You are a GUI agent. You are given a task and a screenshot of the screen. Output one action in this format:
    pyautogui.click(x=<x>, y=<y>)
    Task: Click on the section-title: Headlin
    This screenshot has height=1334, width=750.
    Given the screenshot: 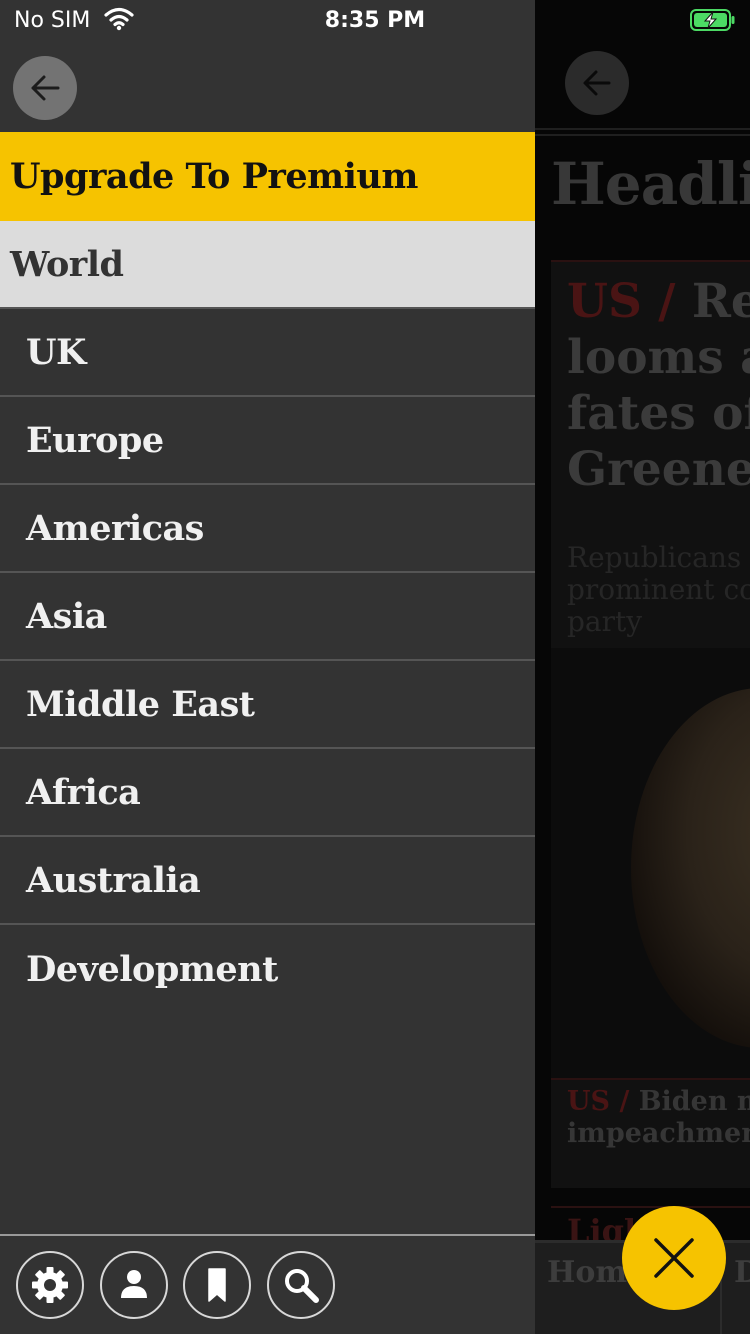 What is the action you would take?
    pyautogui.click(x=650, y=184)
    